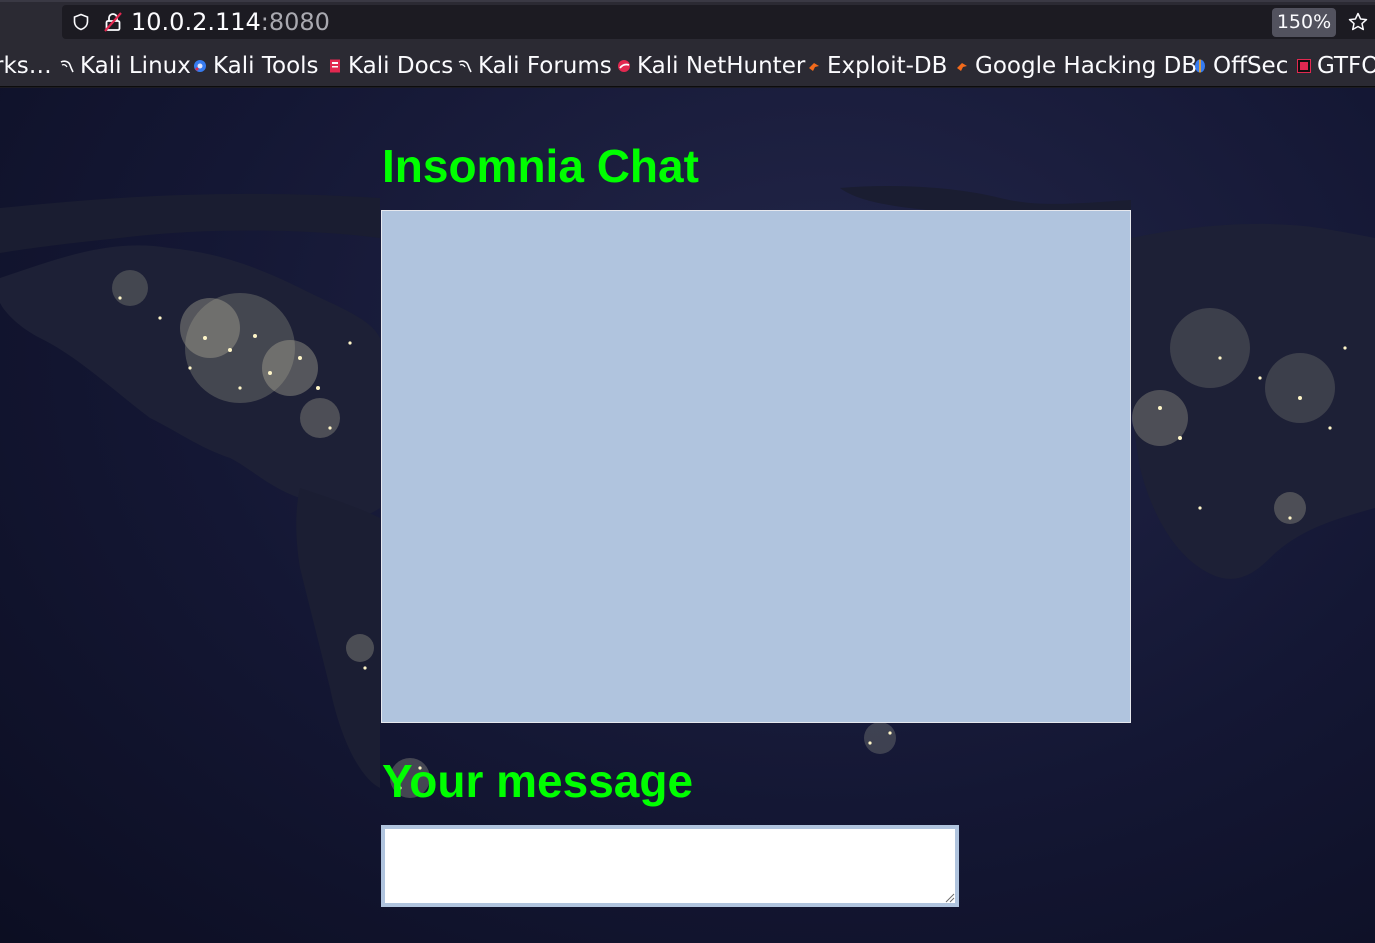 This screenshot has height=943, width=1375. I want to click on url-port: :8080, so click(295, 22).